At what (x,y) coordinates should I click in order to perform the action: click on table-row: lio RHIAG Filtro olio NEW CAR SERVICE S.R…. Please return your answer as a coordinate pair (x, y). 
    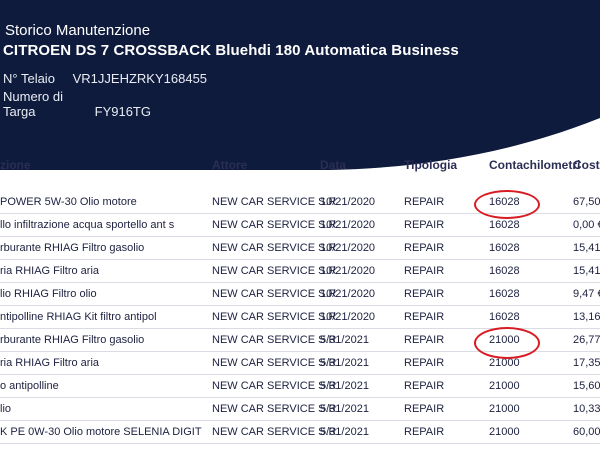
    Looking at the image, I should click on (300, 294).